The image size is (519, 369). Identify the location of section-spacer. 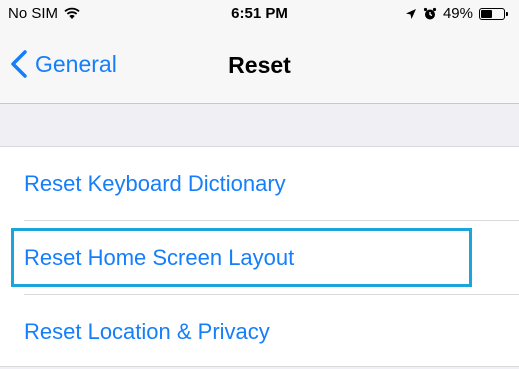
(259, 125).